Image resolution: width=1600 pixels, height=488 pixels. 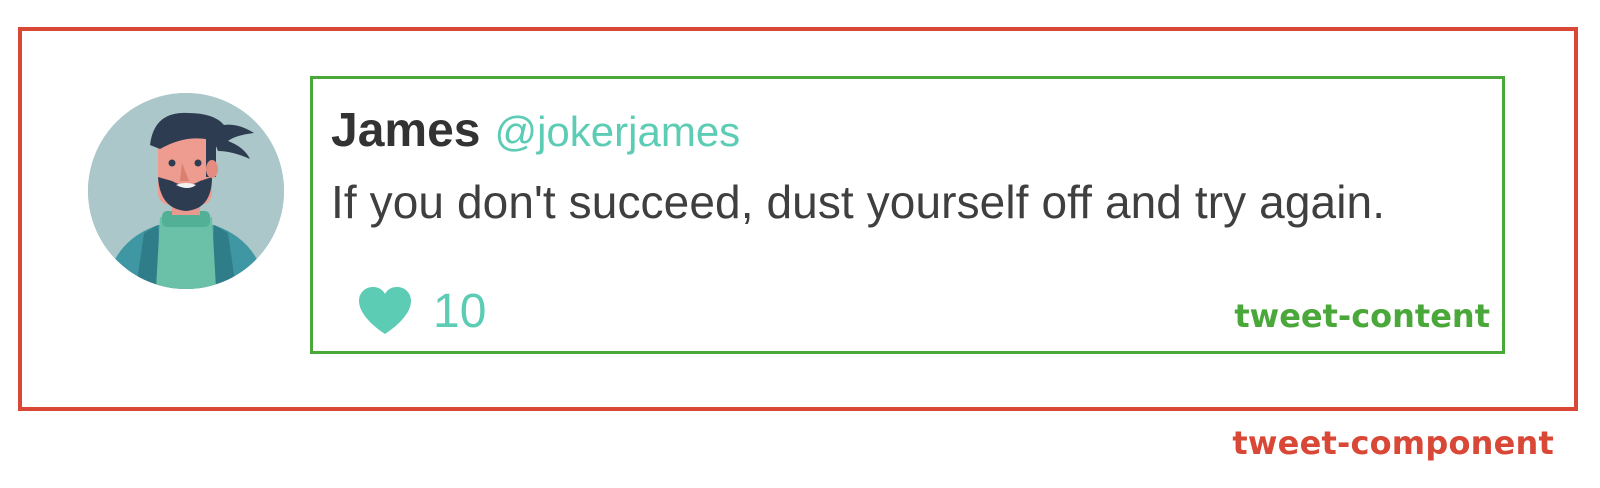 What do you see at coordinates (1393, 443) in the screenshot?
I see `tweet-component-label: tweet-component` at bounding box center [1393, 443].